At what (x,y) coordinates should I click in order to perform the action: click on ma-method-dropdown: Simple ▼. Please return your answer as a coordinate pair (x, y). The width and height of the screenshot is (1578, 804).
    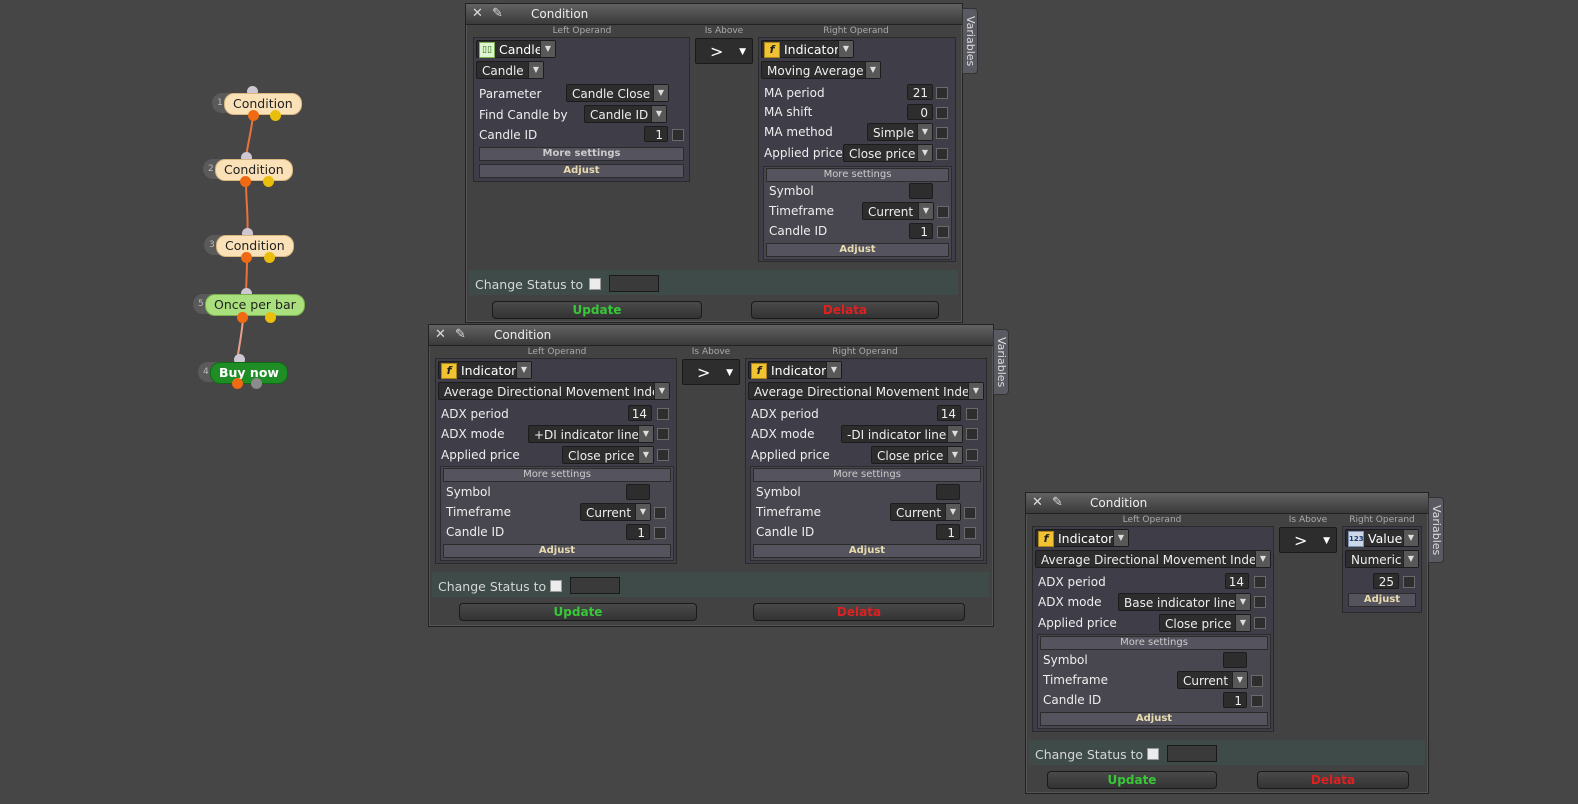
    Looking at the image, I should click on (900, 132).